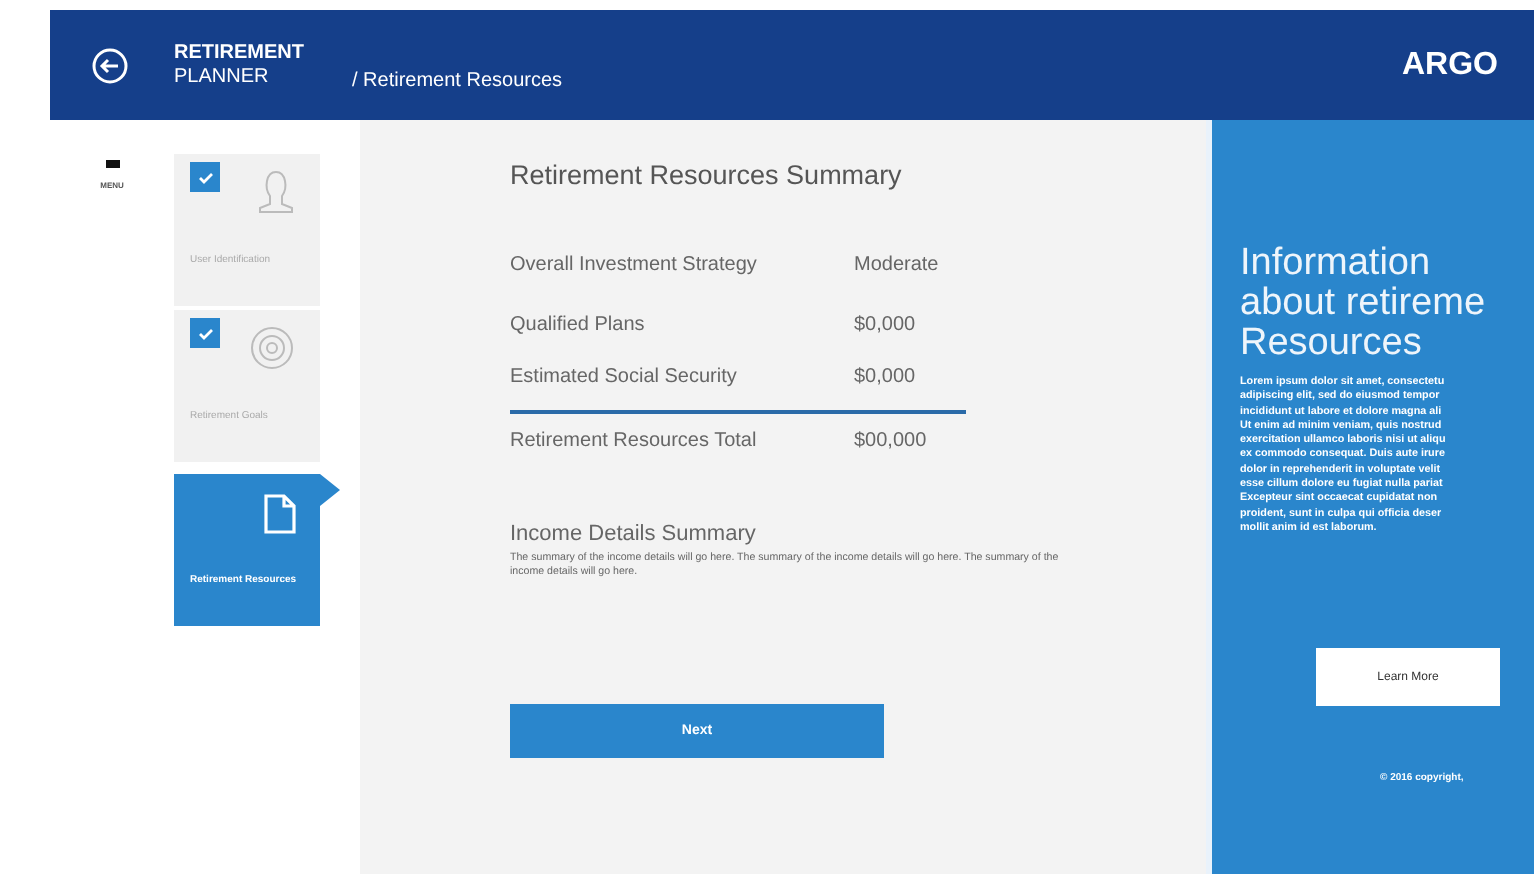 This screenshot has height=878, width=1534. I want to click on back-button, so click(110, 65).